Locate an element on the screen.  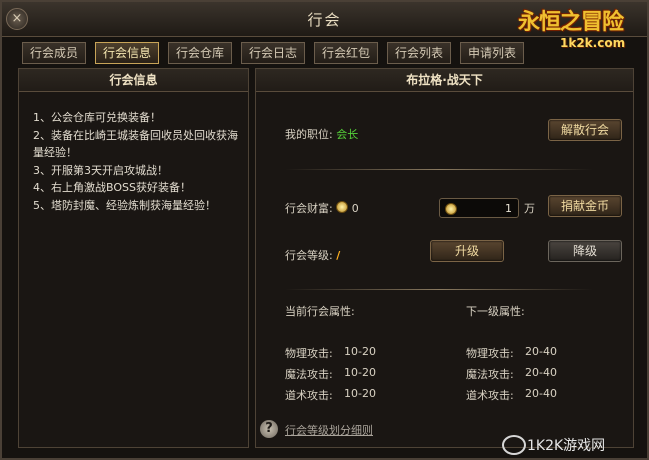
tab-warehouse: 行会仓库 is located at coordinates (200, 53).